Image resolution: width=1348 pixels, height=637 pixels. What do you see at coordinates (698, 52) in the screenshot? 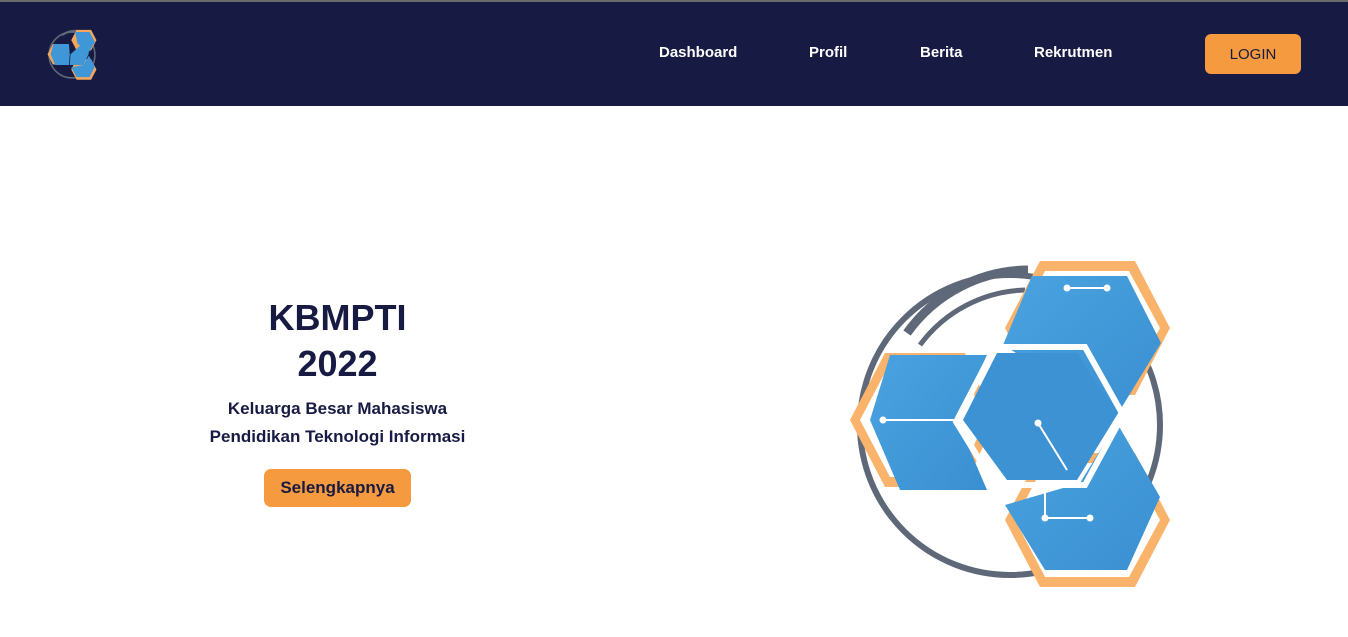
I see `nav-dashboard: Dashboard` at bounding box center [698, 52].